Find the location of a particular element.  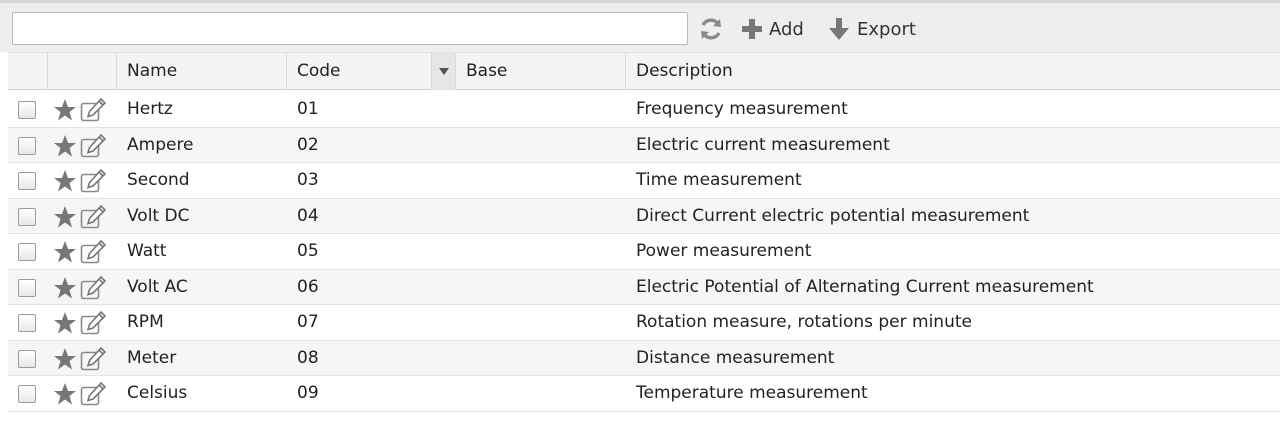

toolbar: Add Export is located at coordinates (640, 26).